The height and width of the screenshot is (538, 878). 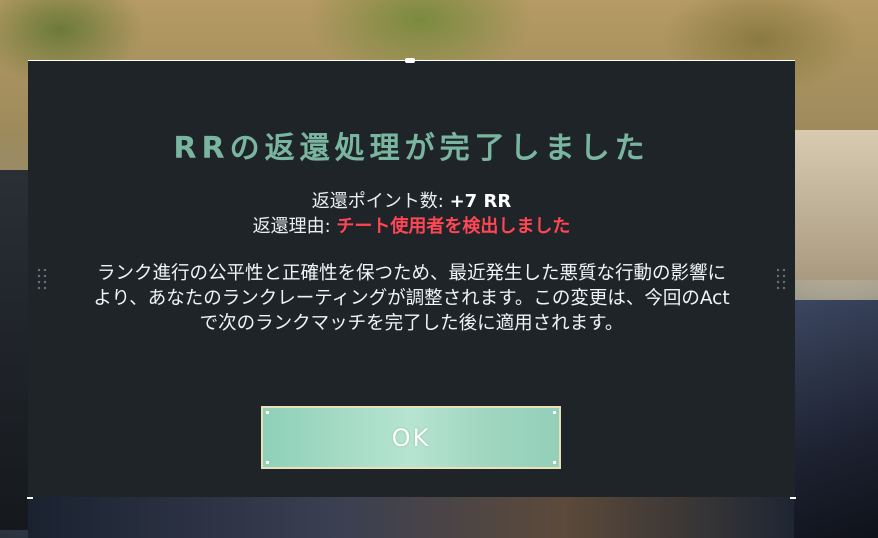 I want to click on background-wall, so click(x=836, y=205).